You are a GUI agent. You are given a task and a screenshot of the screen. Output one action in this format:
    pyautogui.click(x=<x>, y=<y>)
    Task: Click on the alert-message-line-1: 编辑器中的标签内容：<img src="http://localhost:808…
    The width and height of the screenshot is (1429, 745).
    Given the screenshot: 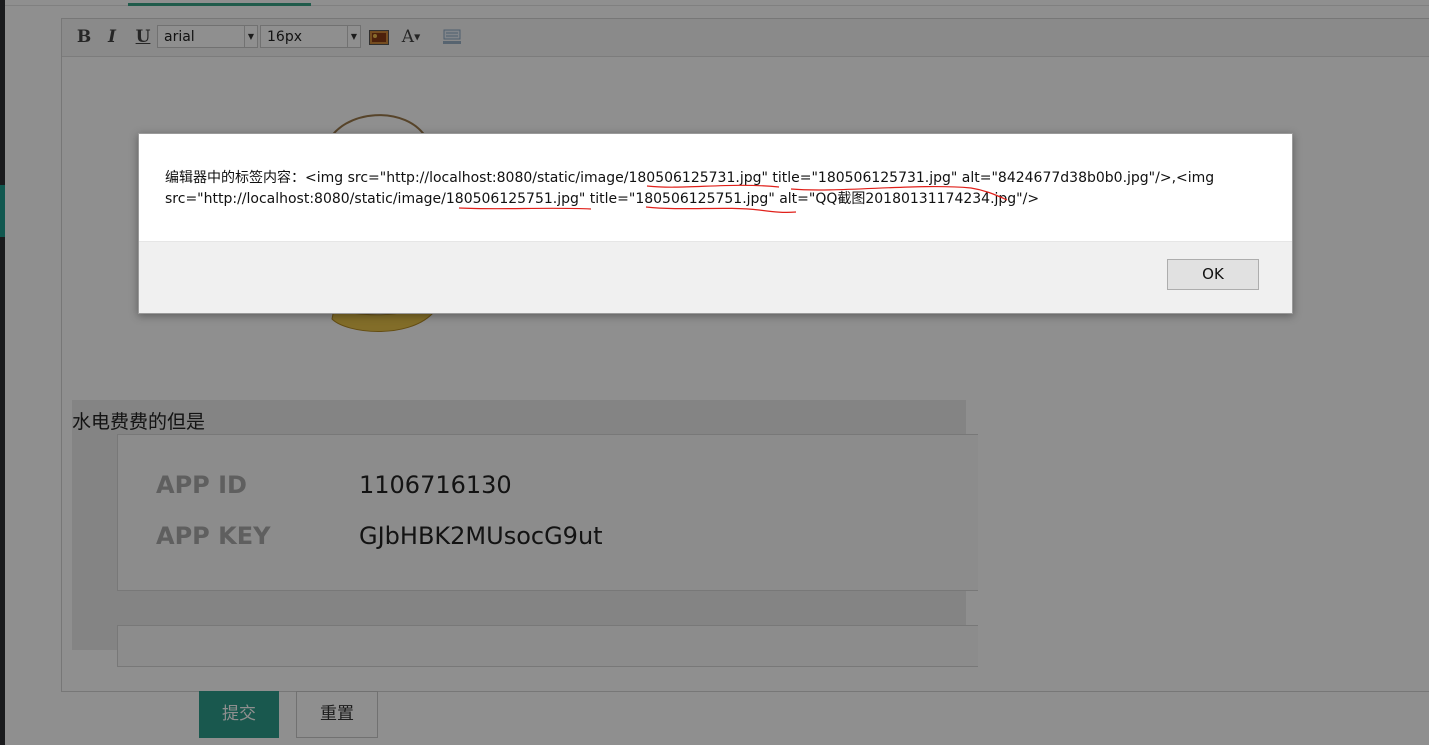 What is the action you would take?
    pyautogui.click(x=690, y=178)
    